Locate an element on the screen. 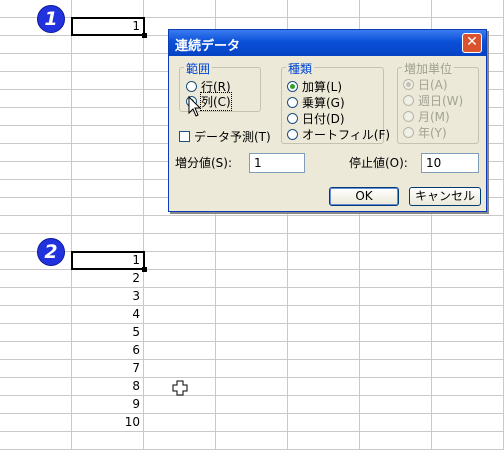 This screenshot has width=504, height=450. radio-autofill: オートフィル(F) is located at coordinates (338, 134).